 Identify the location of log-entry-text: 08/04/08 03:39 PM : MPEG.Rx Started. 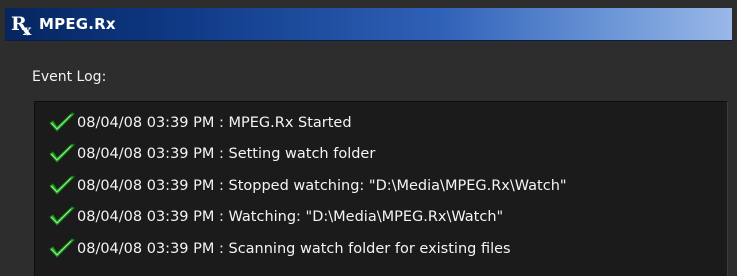
(214, 123).